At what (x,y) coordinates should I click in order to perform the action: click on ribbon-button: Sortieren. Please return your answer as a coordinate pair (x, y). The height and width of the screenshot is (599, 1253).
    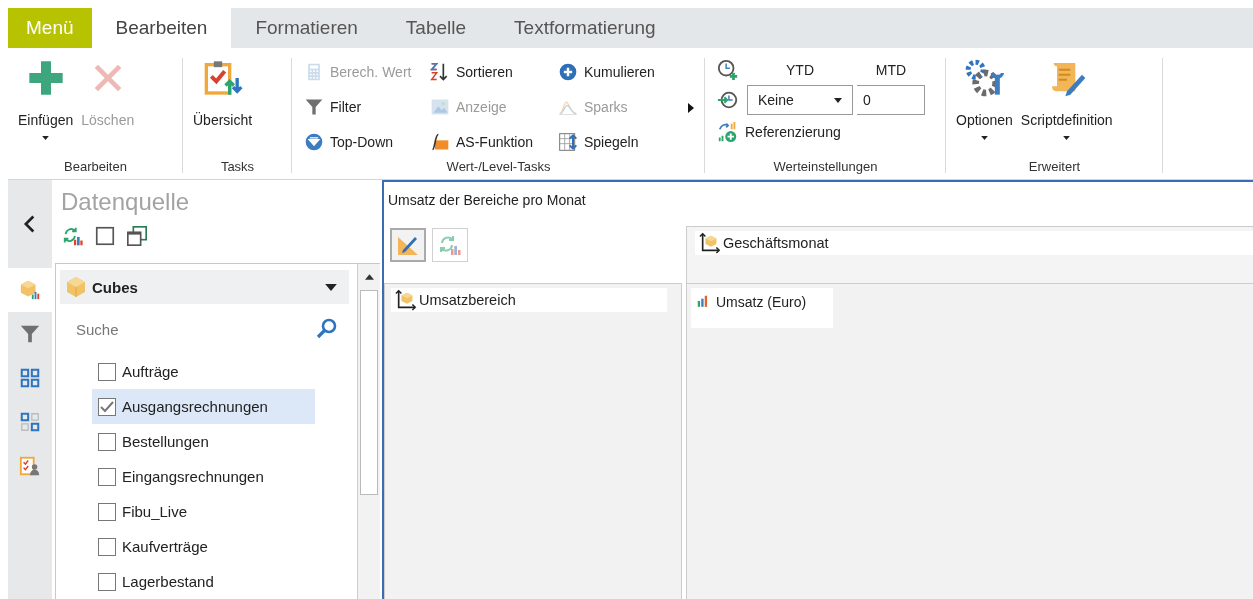
    Looking at the image, I should click on (494, 71).